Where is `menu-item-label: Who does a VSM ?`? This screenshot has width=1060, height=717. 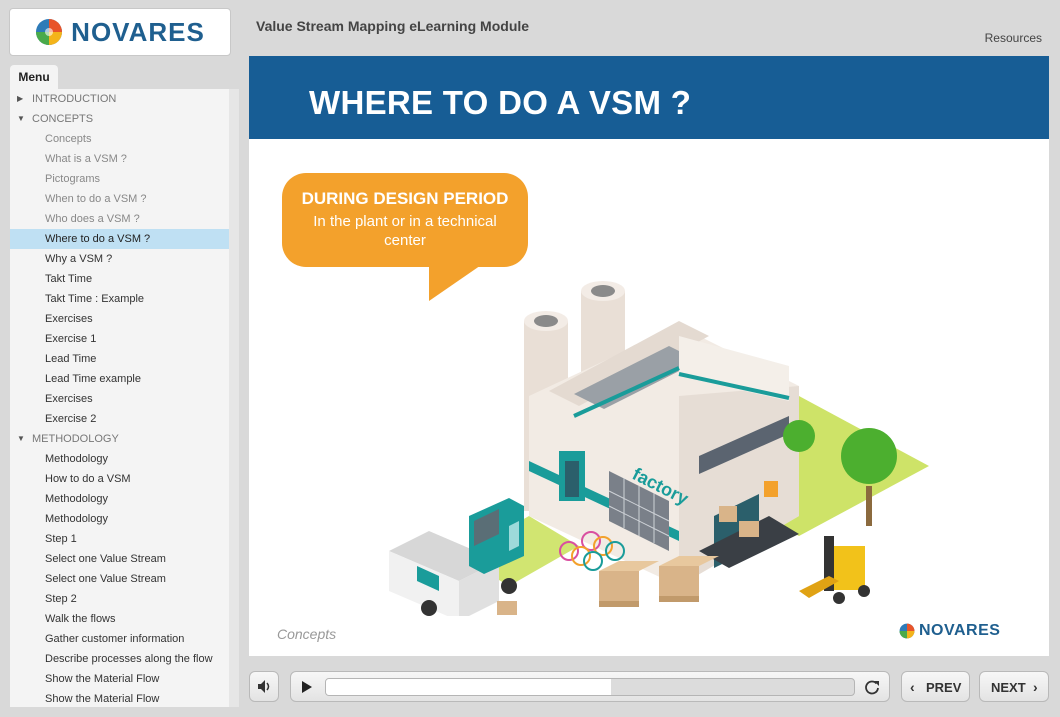 menu-item-label: Who does a VSM ? is located at coordinates (92, 219).